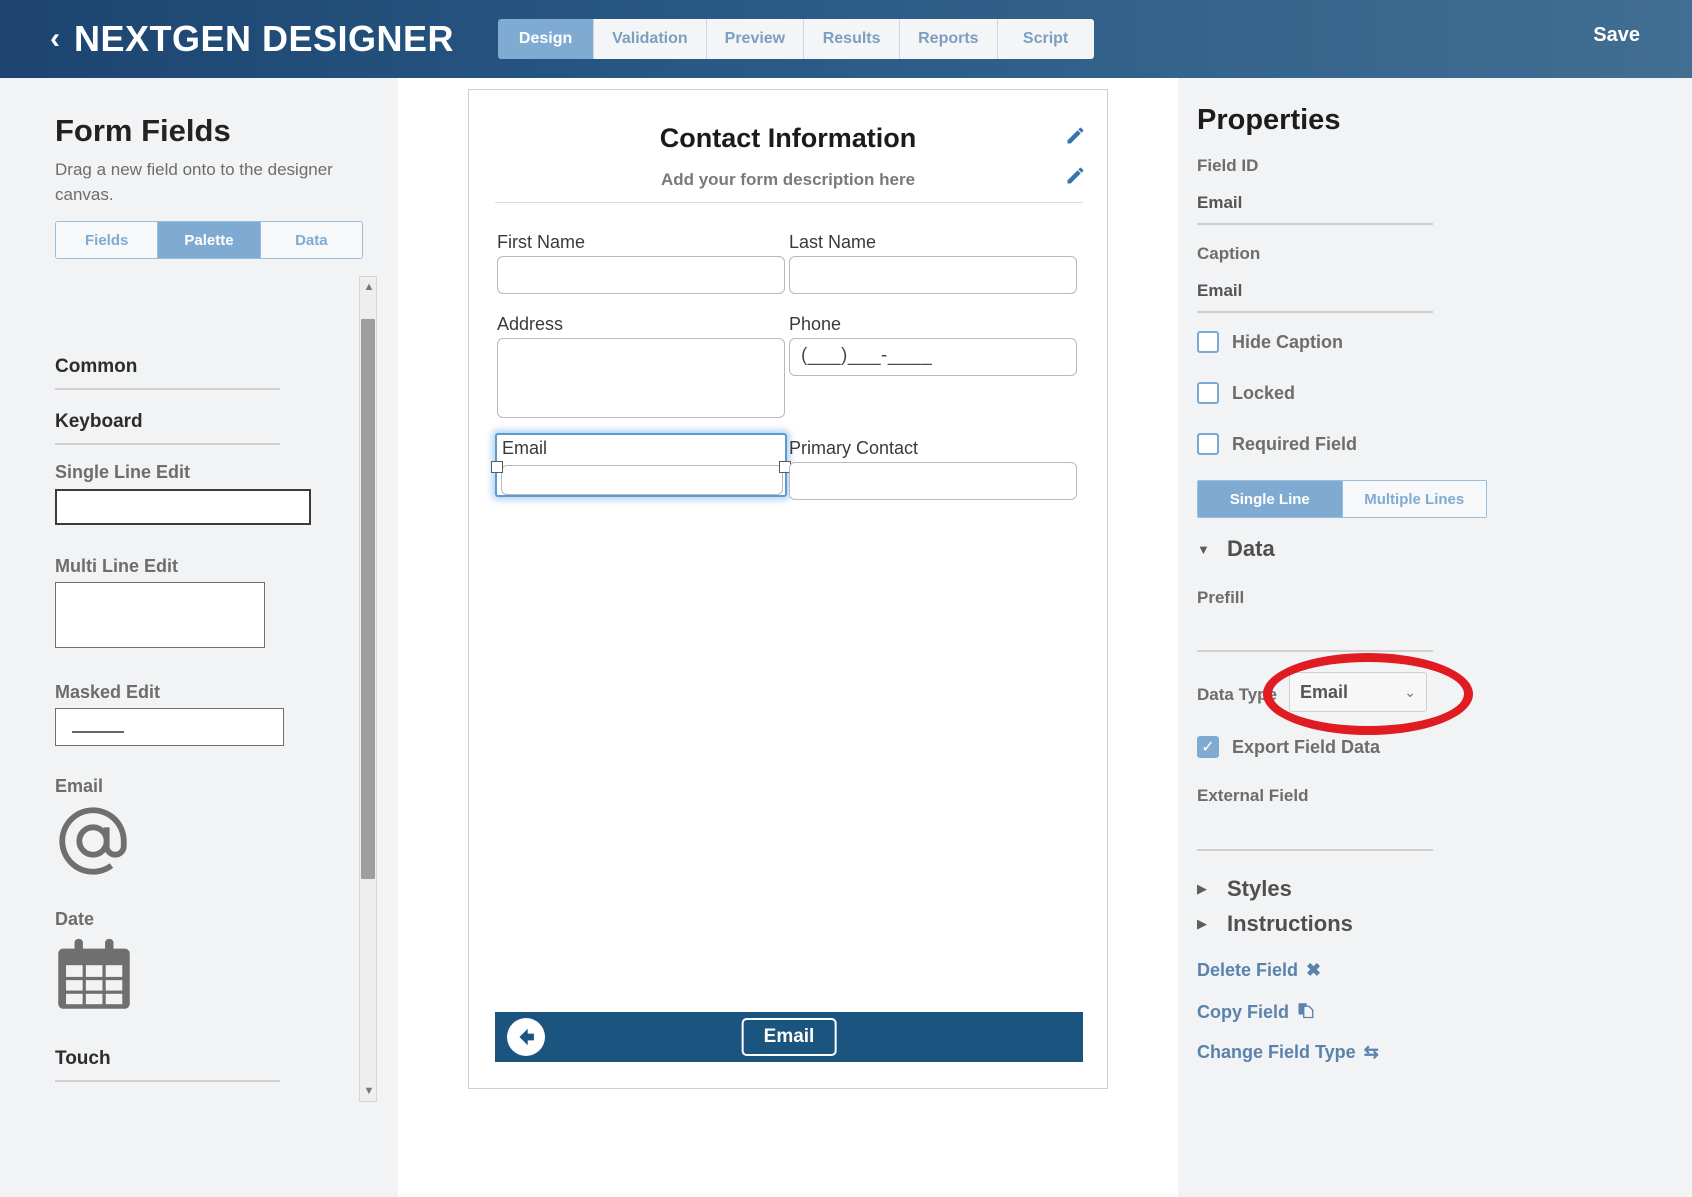 Image resolution: width=1692 pixels, height=1197 pixels. What do you see at coordinates (933, 481) in the screenshot?
I see `field-input-primary-contact` at bounding box center [933, 481].